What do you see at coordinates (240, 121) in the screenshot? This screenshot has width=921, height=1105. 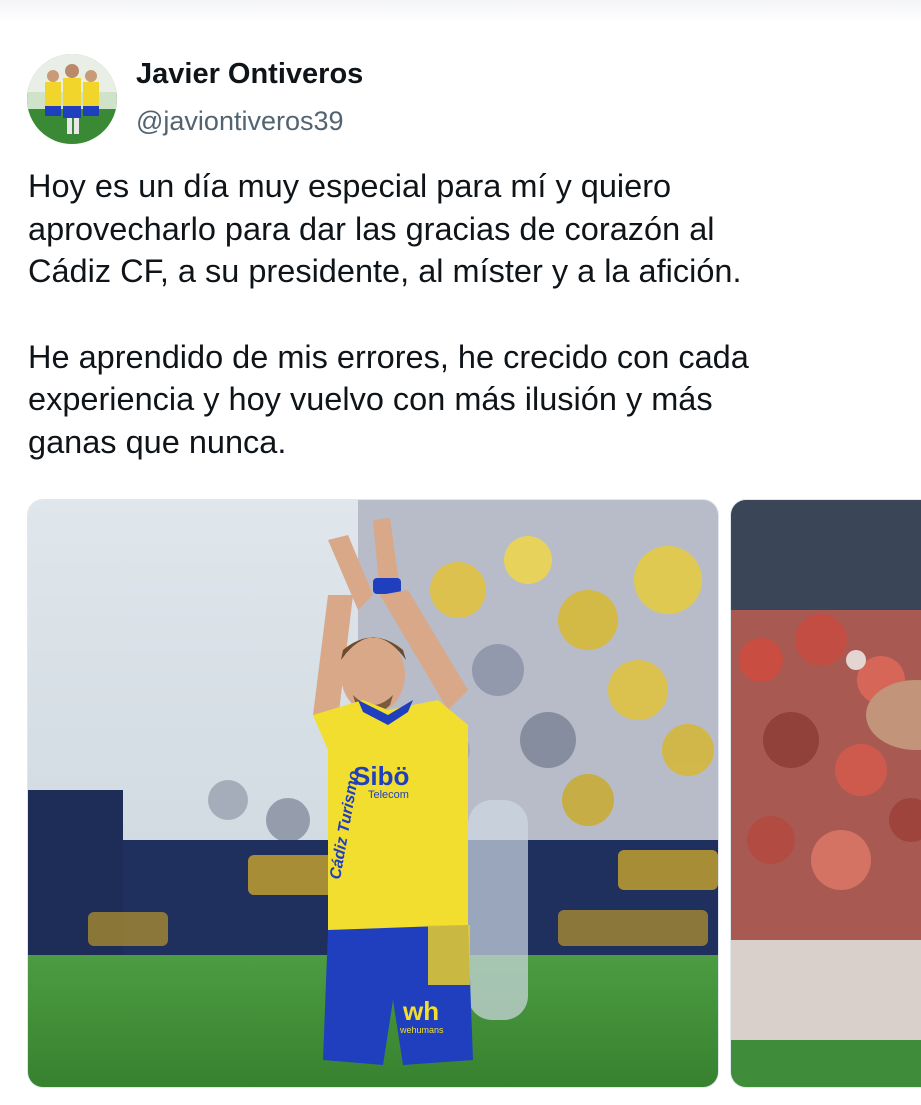 I see `author-handle: @javiontiveros39` at bounding box center [240, 121].